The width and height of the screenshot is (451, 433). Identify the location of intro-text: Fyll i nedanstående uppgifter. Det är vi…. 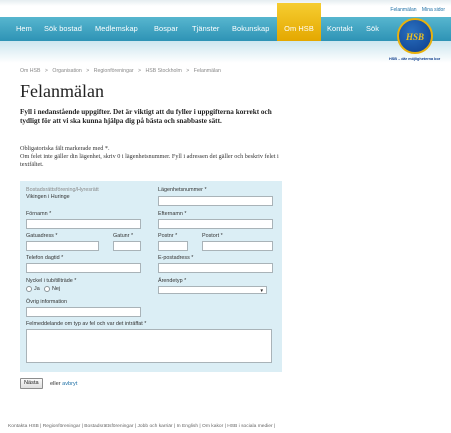
(146, 117).